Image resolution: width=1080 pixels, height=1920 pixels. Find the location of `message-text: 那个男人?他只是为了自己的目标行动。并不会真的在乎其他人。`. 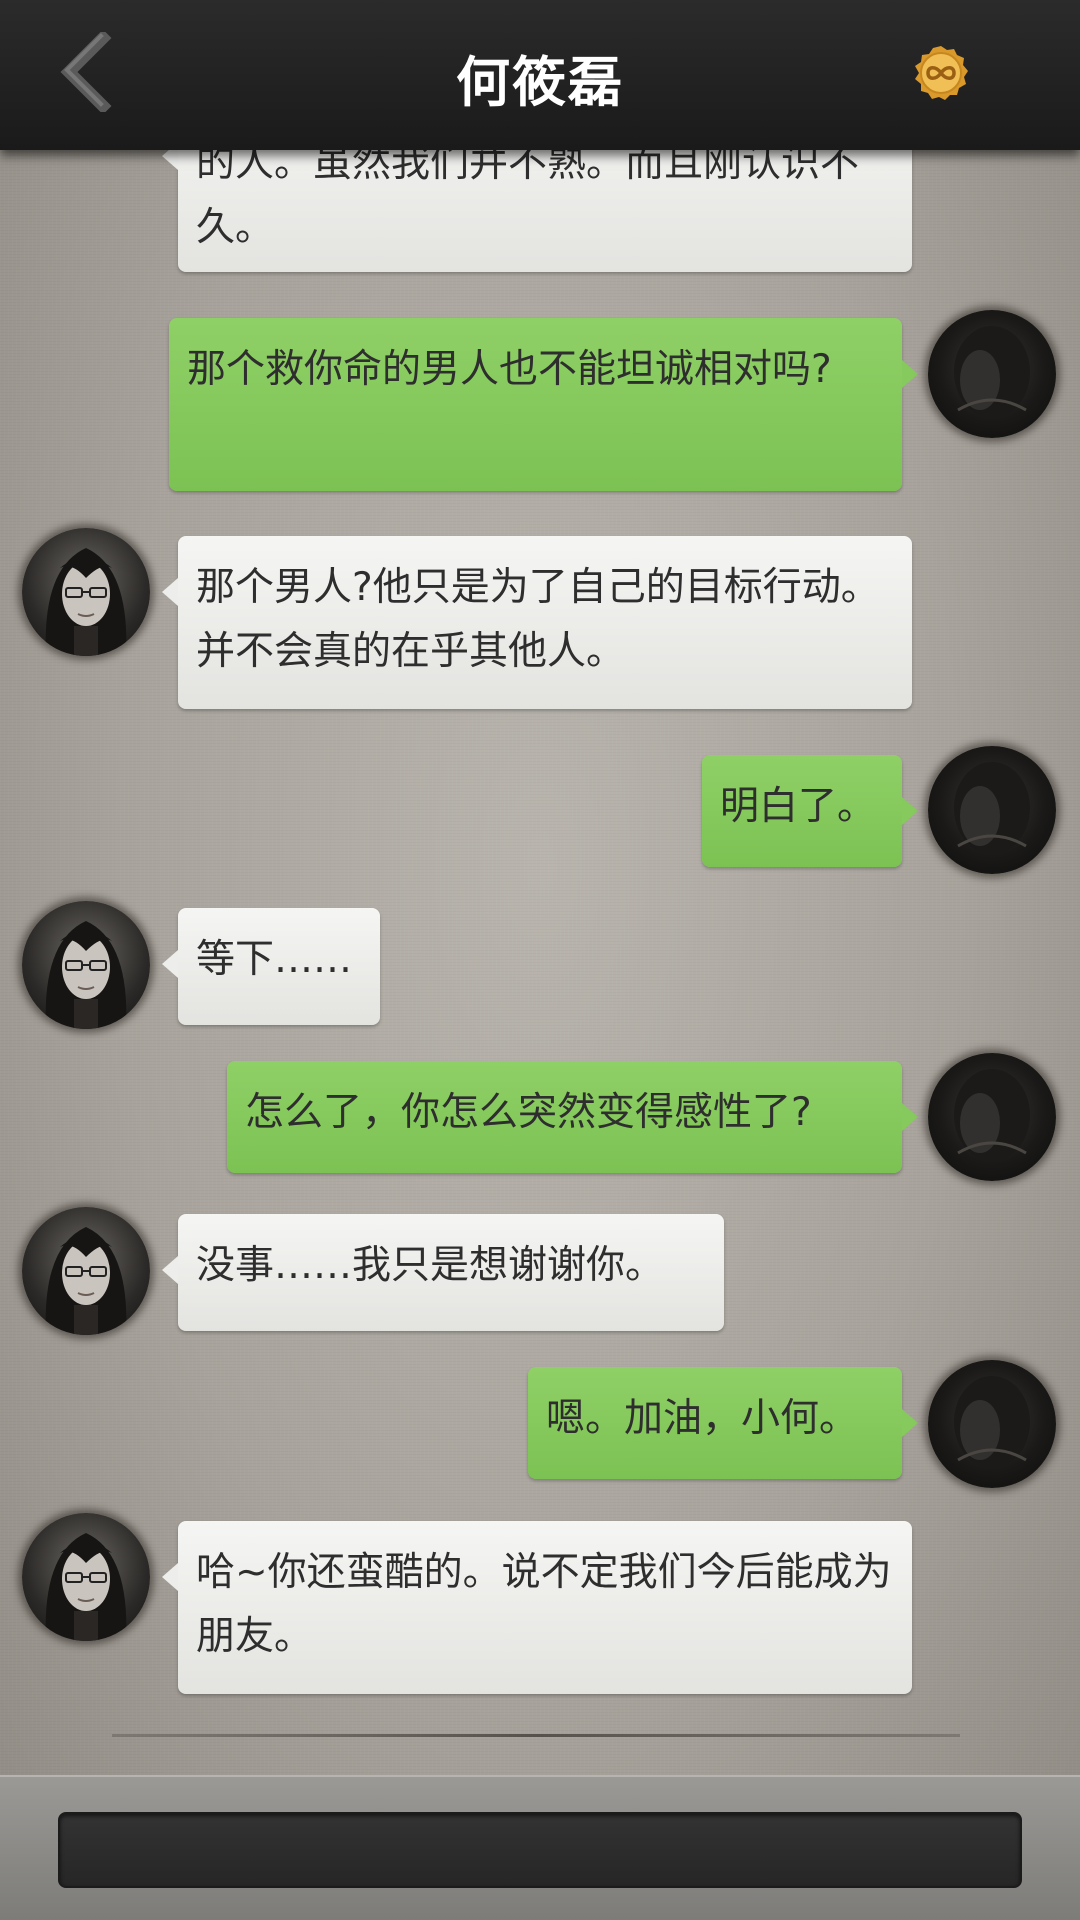

message-text: 那个男人?他只是为了自己的目标行动。并不会真的在乎其他人。 is located at coordinates (538, 619).